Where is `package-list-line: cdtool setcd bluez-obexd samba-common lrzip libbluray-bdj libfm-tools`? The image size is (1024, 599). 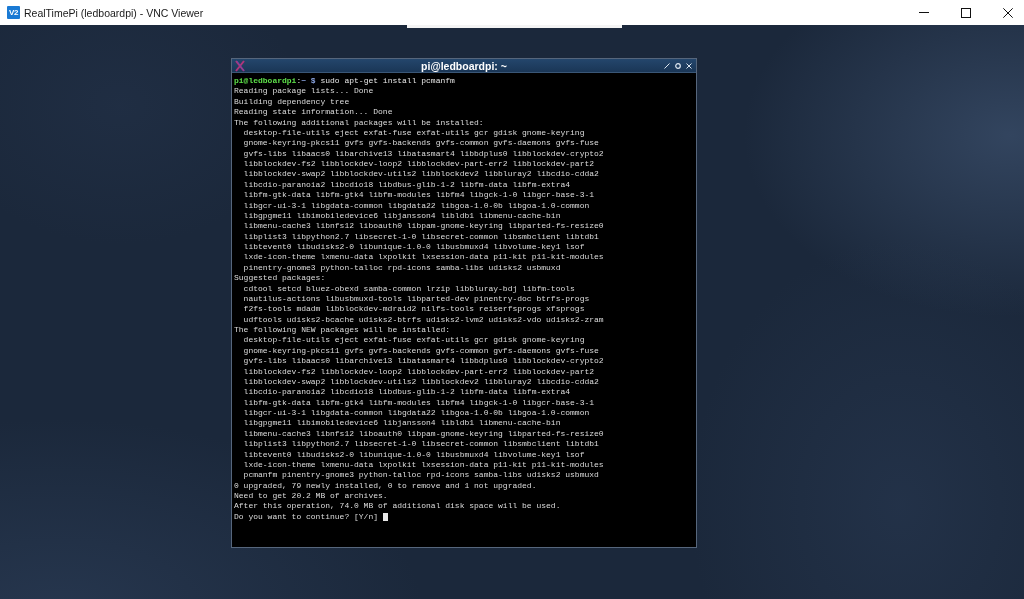 package-list-line: cdtool setcd bluez-obexd samba-common lrzip libbluray-bdj libfm-tools is located at coordinates (409, 288).